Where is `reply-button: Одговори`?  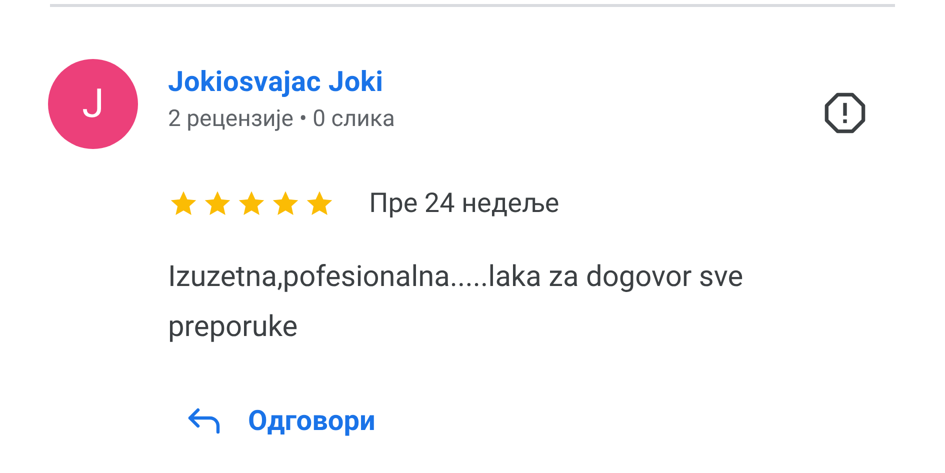
reply-button: Одговори is located at coordinates (281, 421).